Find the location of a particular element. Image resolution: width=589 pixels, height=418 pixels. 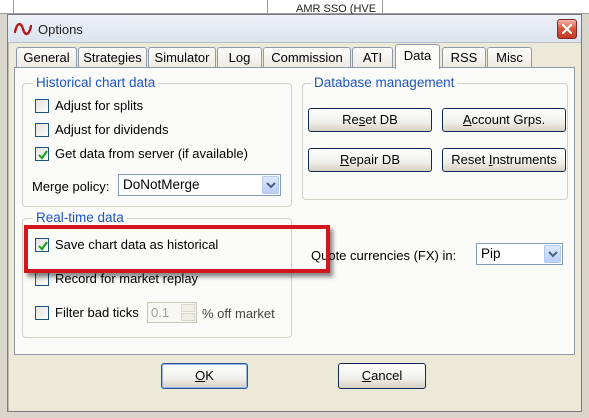

record-replay-option: Record for market replay is located at coordinates (116, 278).